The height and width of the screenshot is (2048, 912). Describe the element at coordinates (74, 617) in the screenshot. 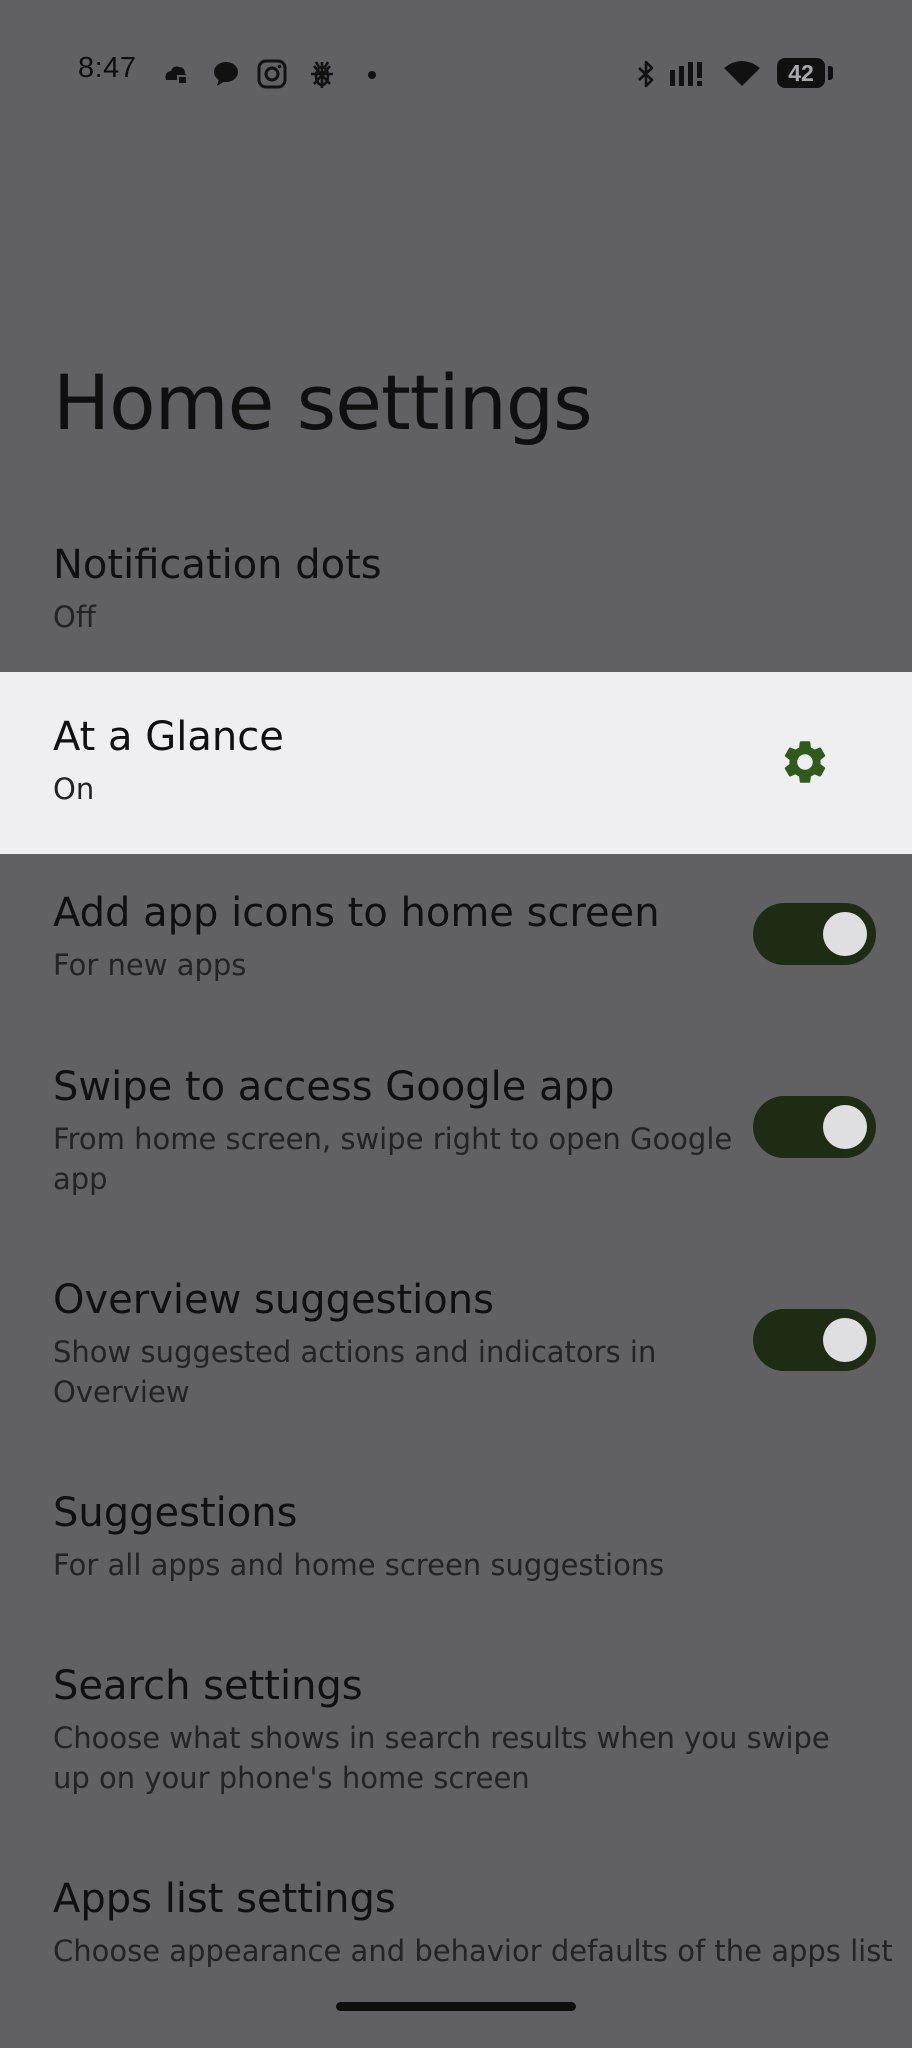

I see `setting-subtitle: Off` at that location.